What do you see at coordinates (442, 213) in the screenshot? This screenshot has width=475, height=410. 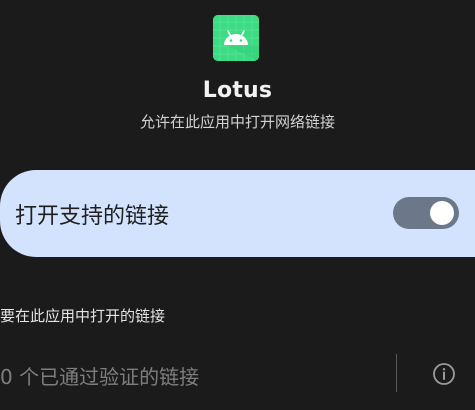 I see `switch-thumb` at bounding box center [442, 213].